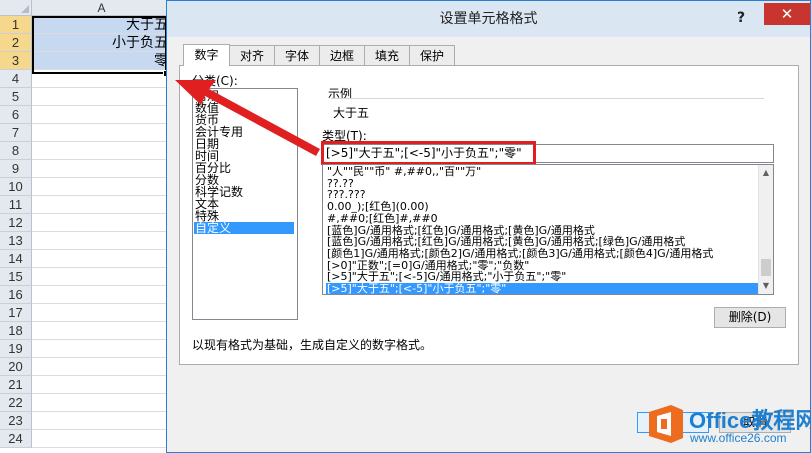  I want to click on cell-a22, so click(102, 403).